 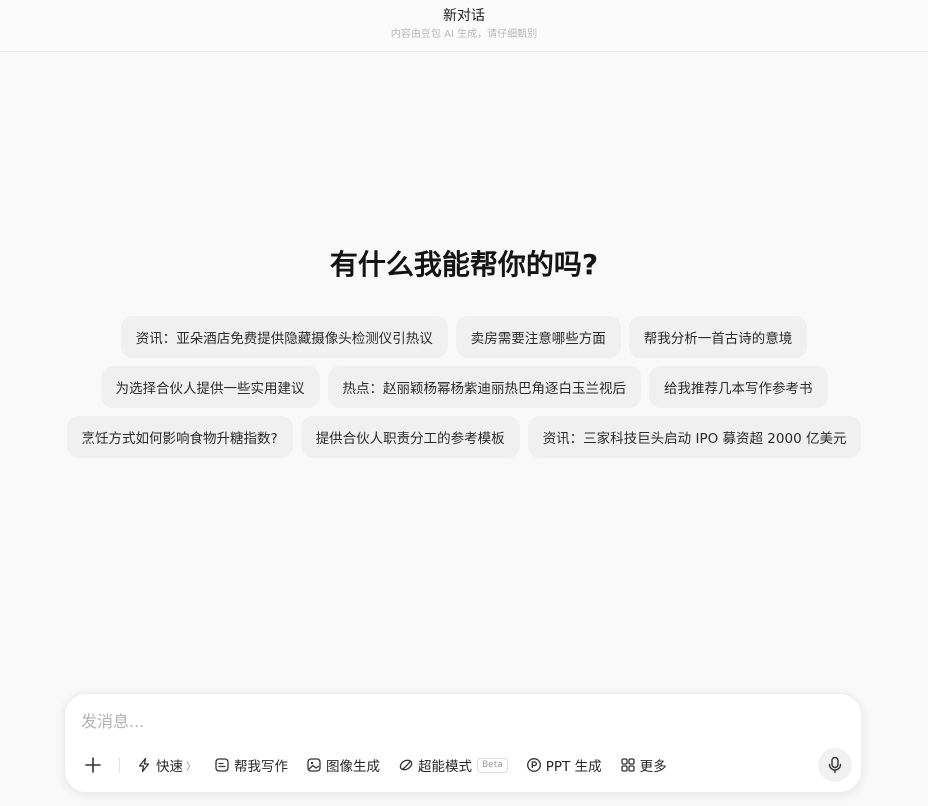 I want to click on chevron-right-icon: 〉, so click(x=191, y=767).